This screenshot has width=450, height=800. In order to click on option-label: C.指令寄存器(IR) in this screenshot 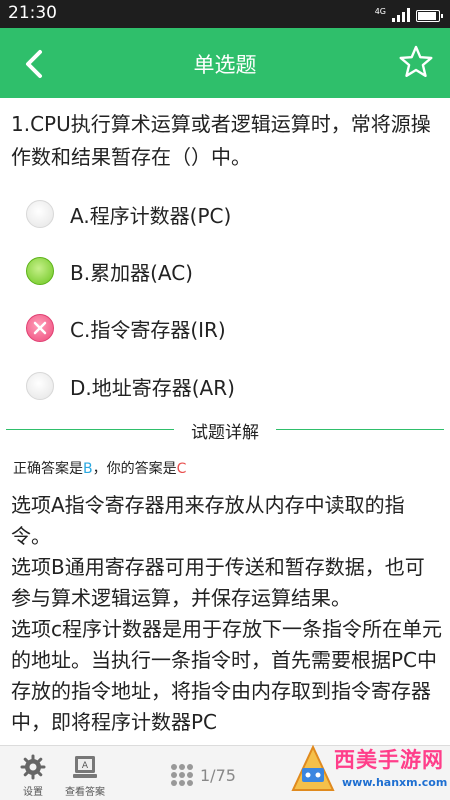, I will do `click(148, 329)`.